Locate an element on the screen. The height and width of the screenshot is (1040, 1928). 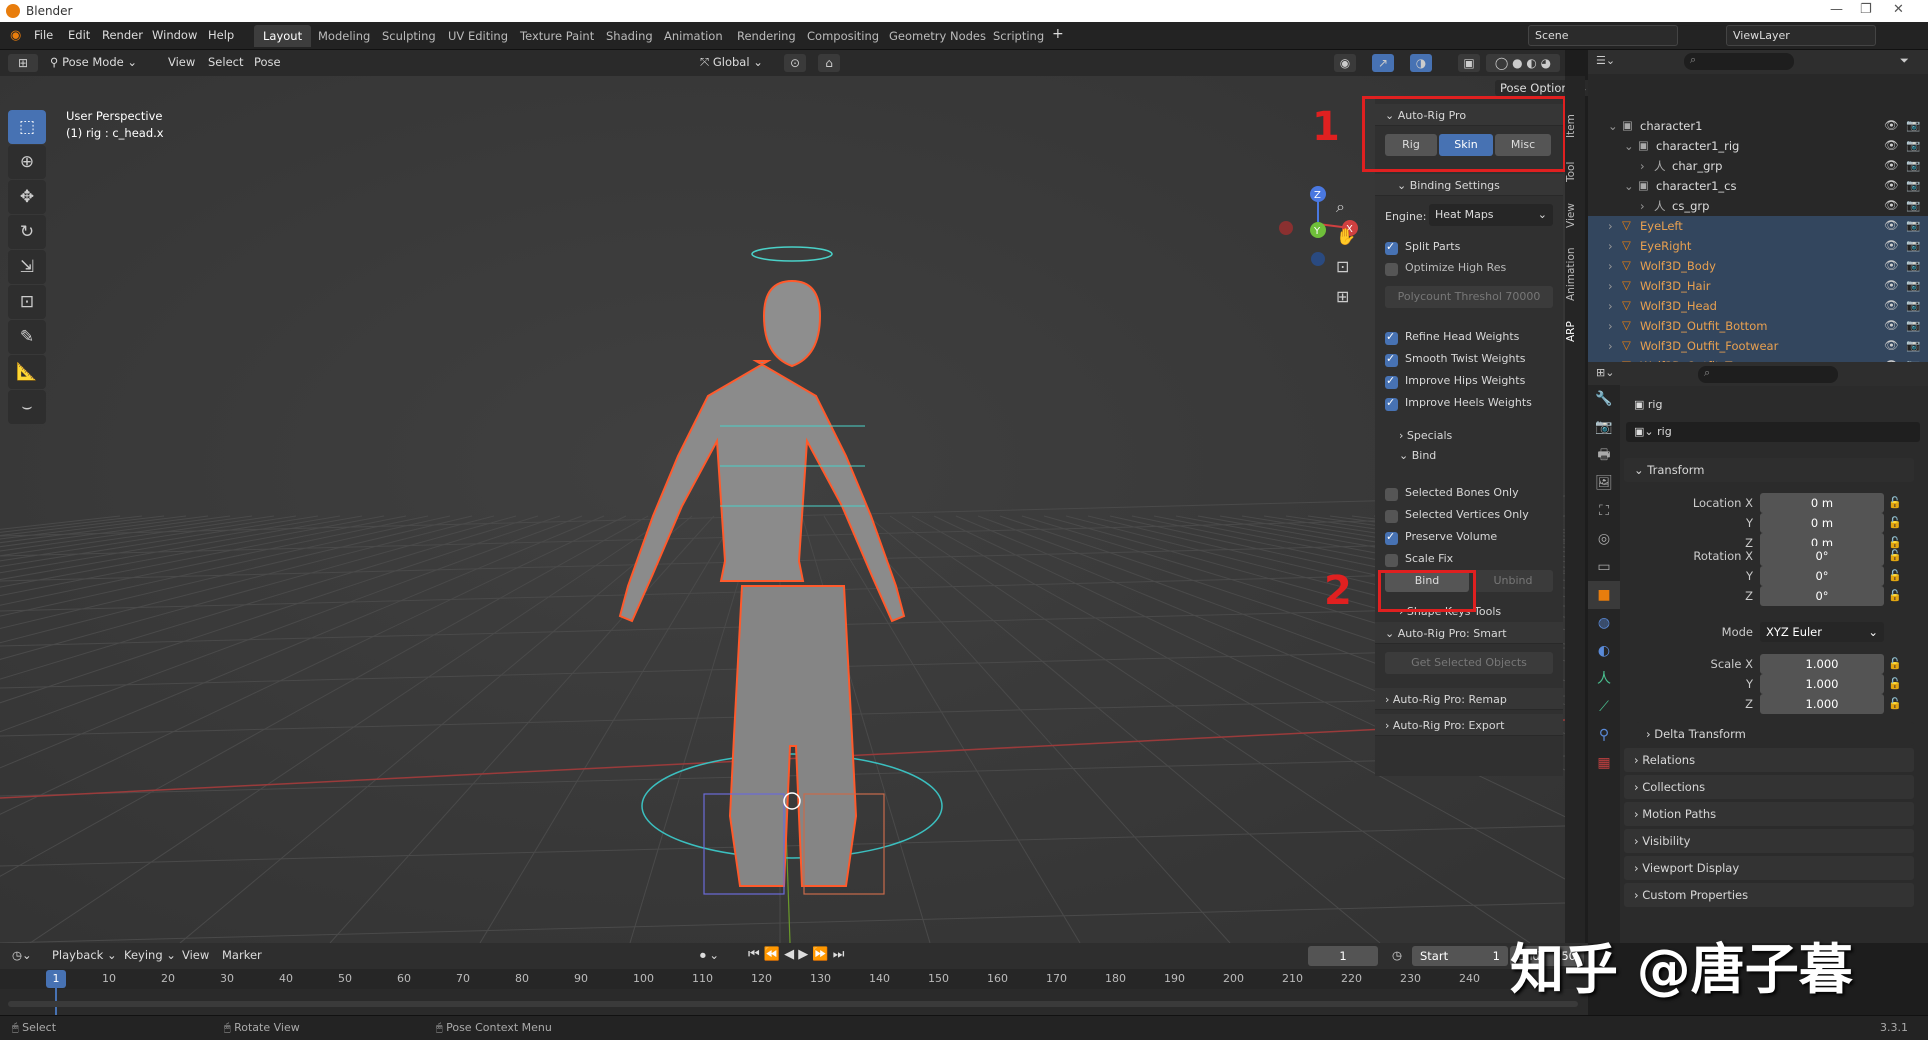
outliner-row: ⌄ ▣ character1_rig 👁 📷 is located at coordinates (1758, 146).